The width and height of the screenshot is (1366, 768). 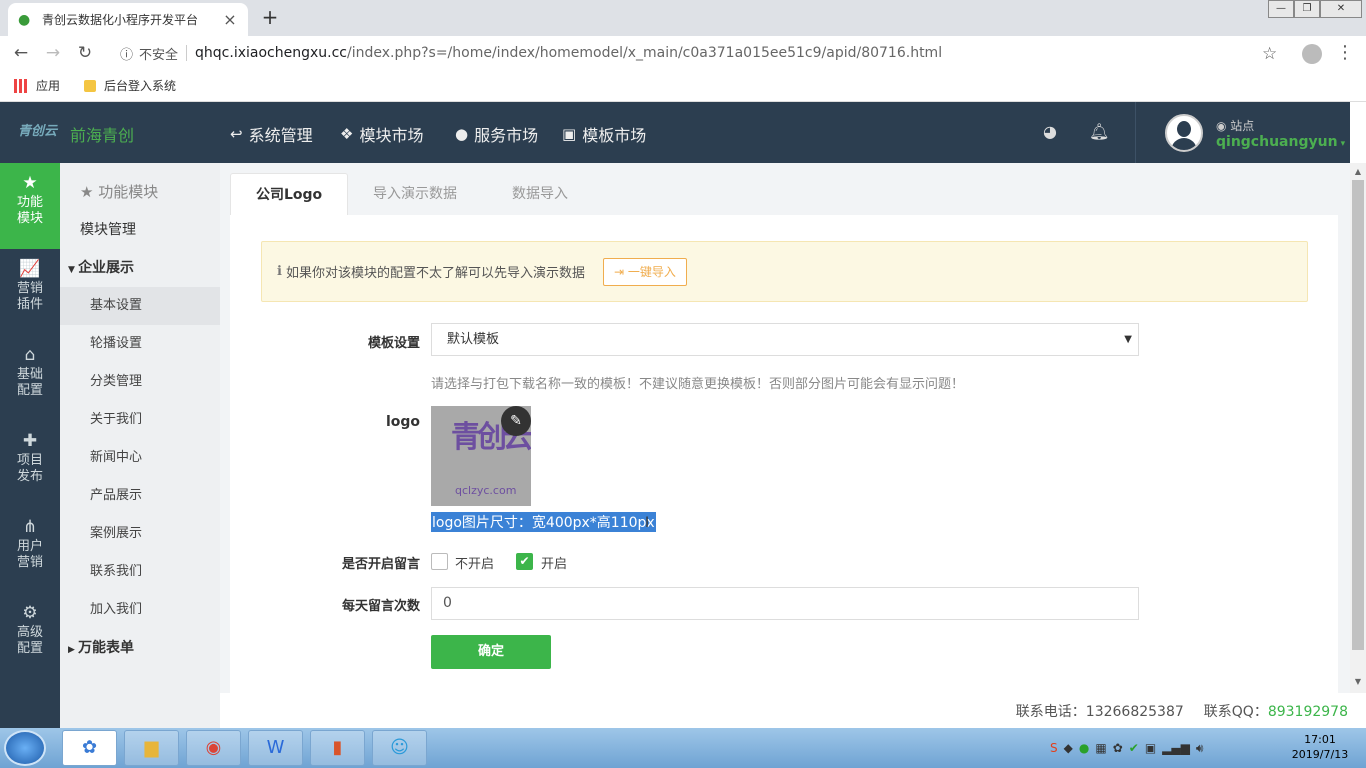 I want to click on message-count-input: 0, so click(x=785, y=603).